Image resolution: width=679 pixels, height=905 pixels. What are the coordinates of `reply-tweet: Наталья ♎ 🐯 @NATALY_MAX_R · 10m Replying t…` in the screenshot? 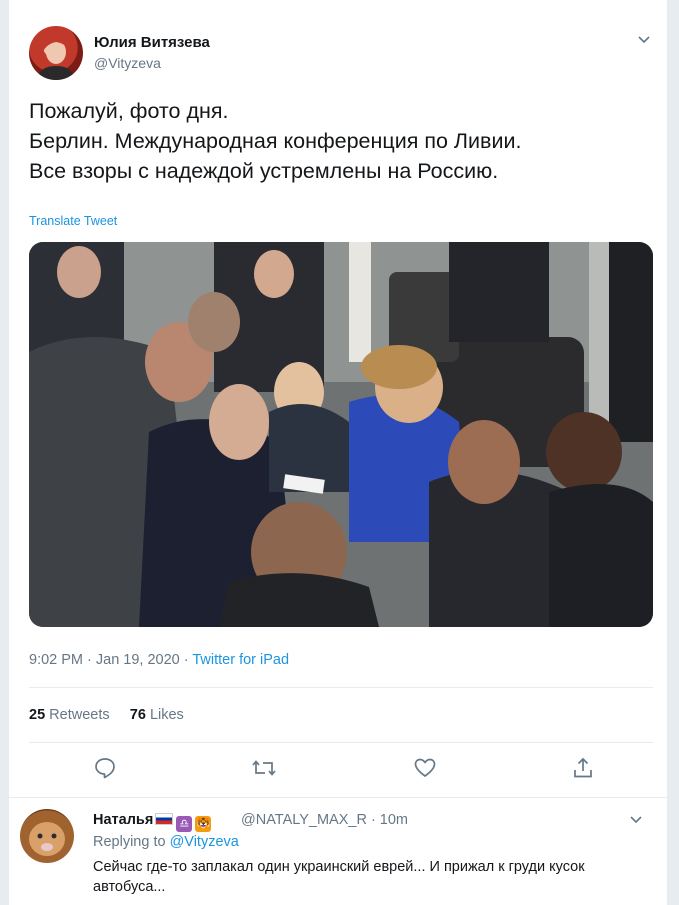 It's located at (338, 851).